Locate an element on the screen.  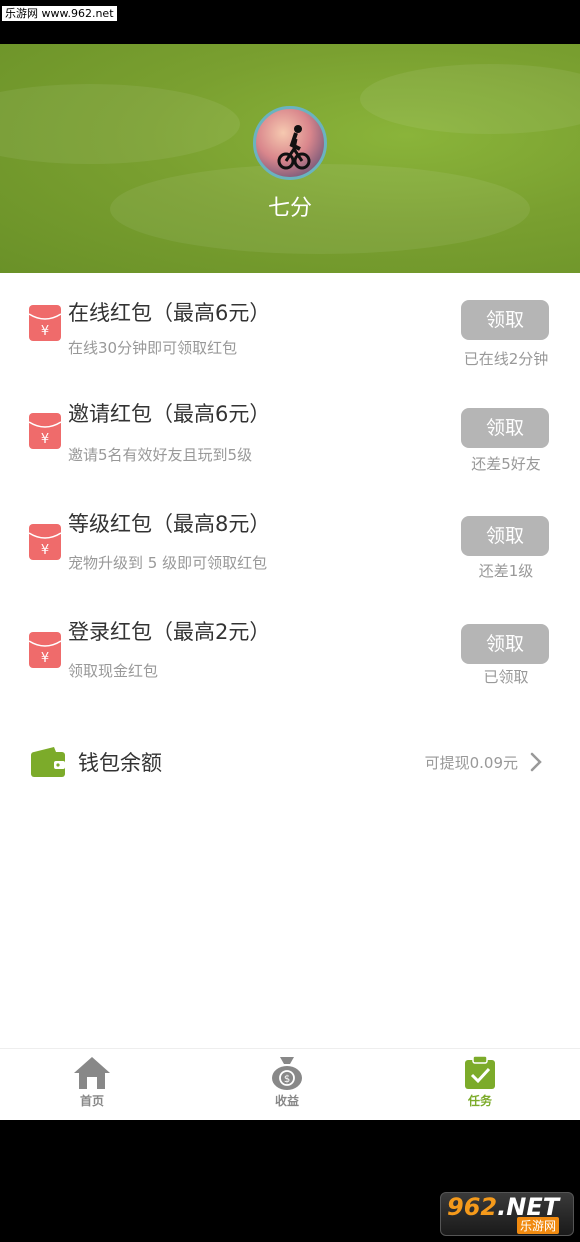
site-logo: 962.NET 乐游网 is located at coordinates (507, 1214).